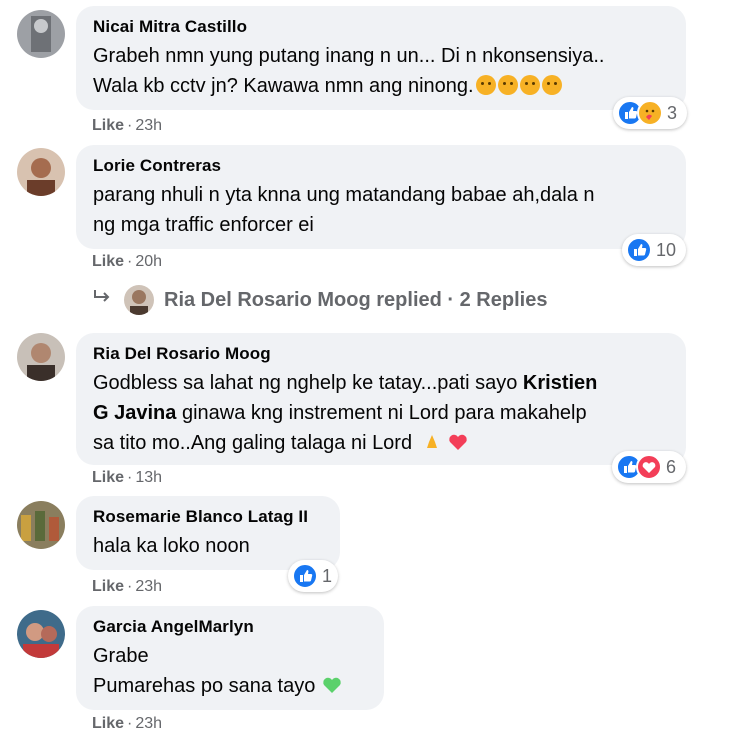 Image resolution: width=750 pixels, height=743 pixels. I want to click on reaction-count: 6, so click(671, 466).